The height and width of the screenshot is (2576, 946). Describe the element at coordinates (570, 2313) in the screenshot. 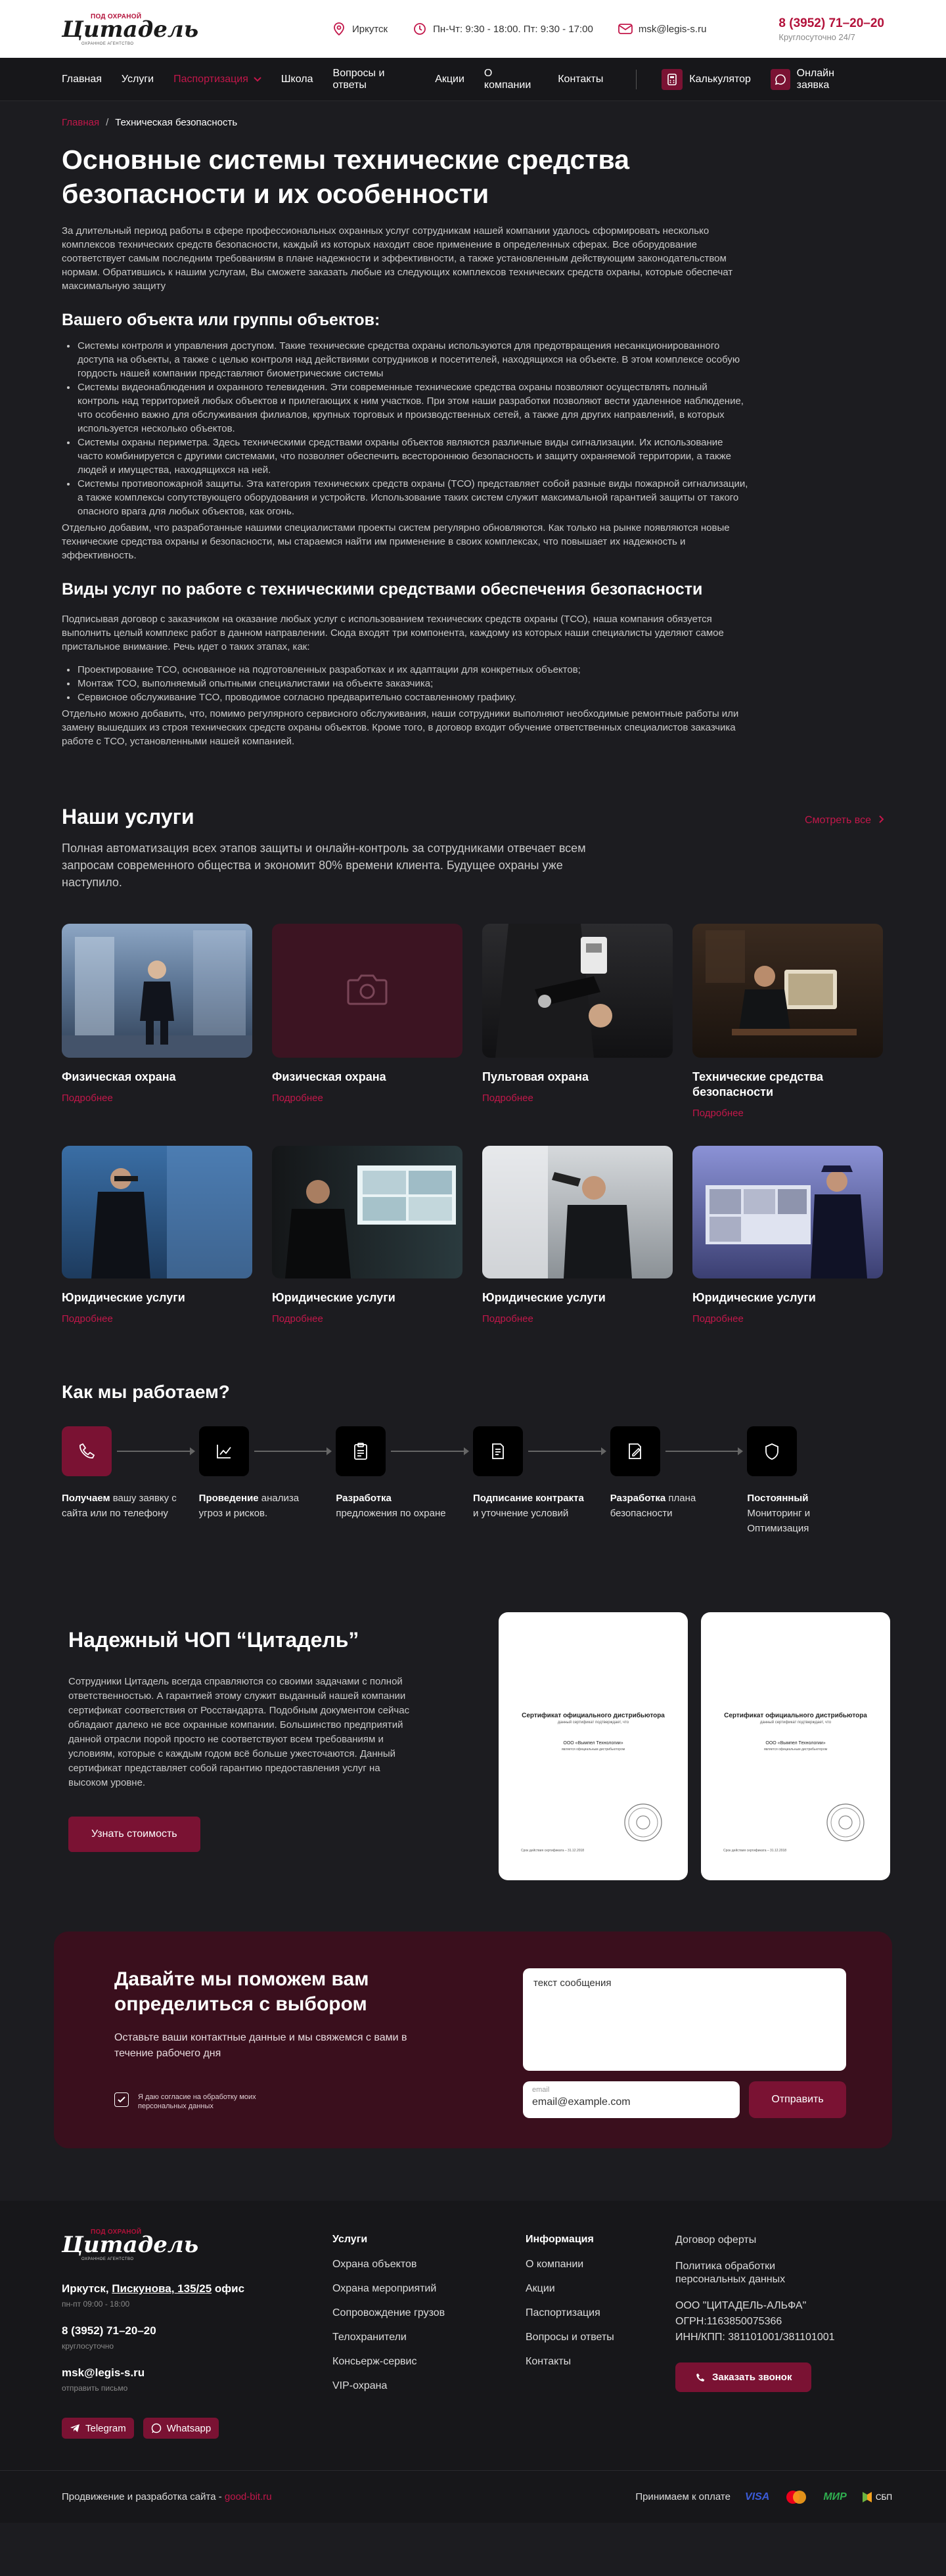

I see `footer-link: Паспортизация` at that location.